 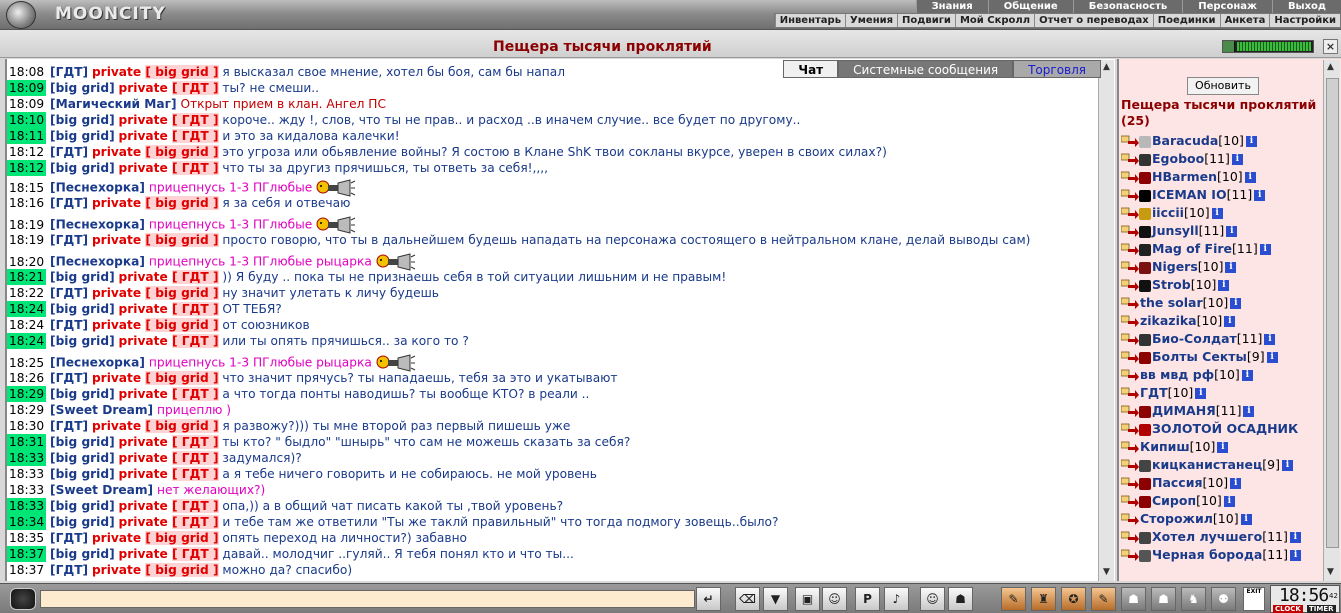 I want to click on message-sender: [Sweet Dream], so click(x=101, y=490).